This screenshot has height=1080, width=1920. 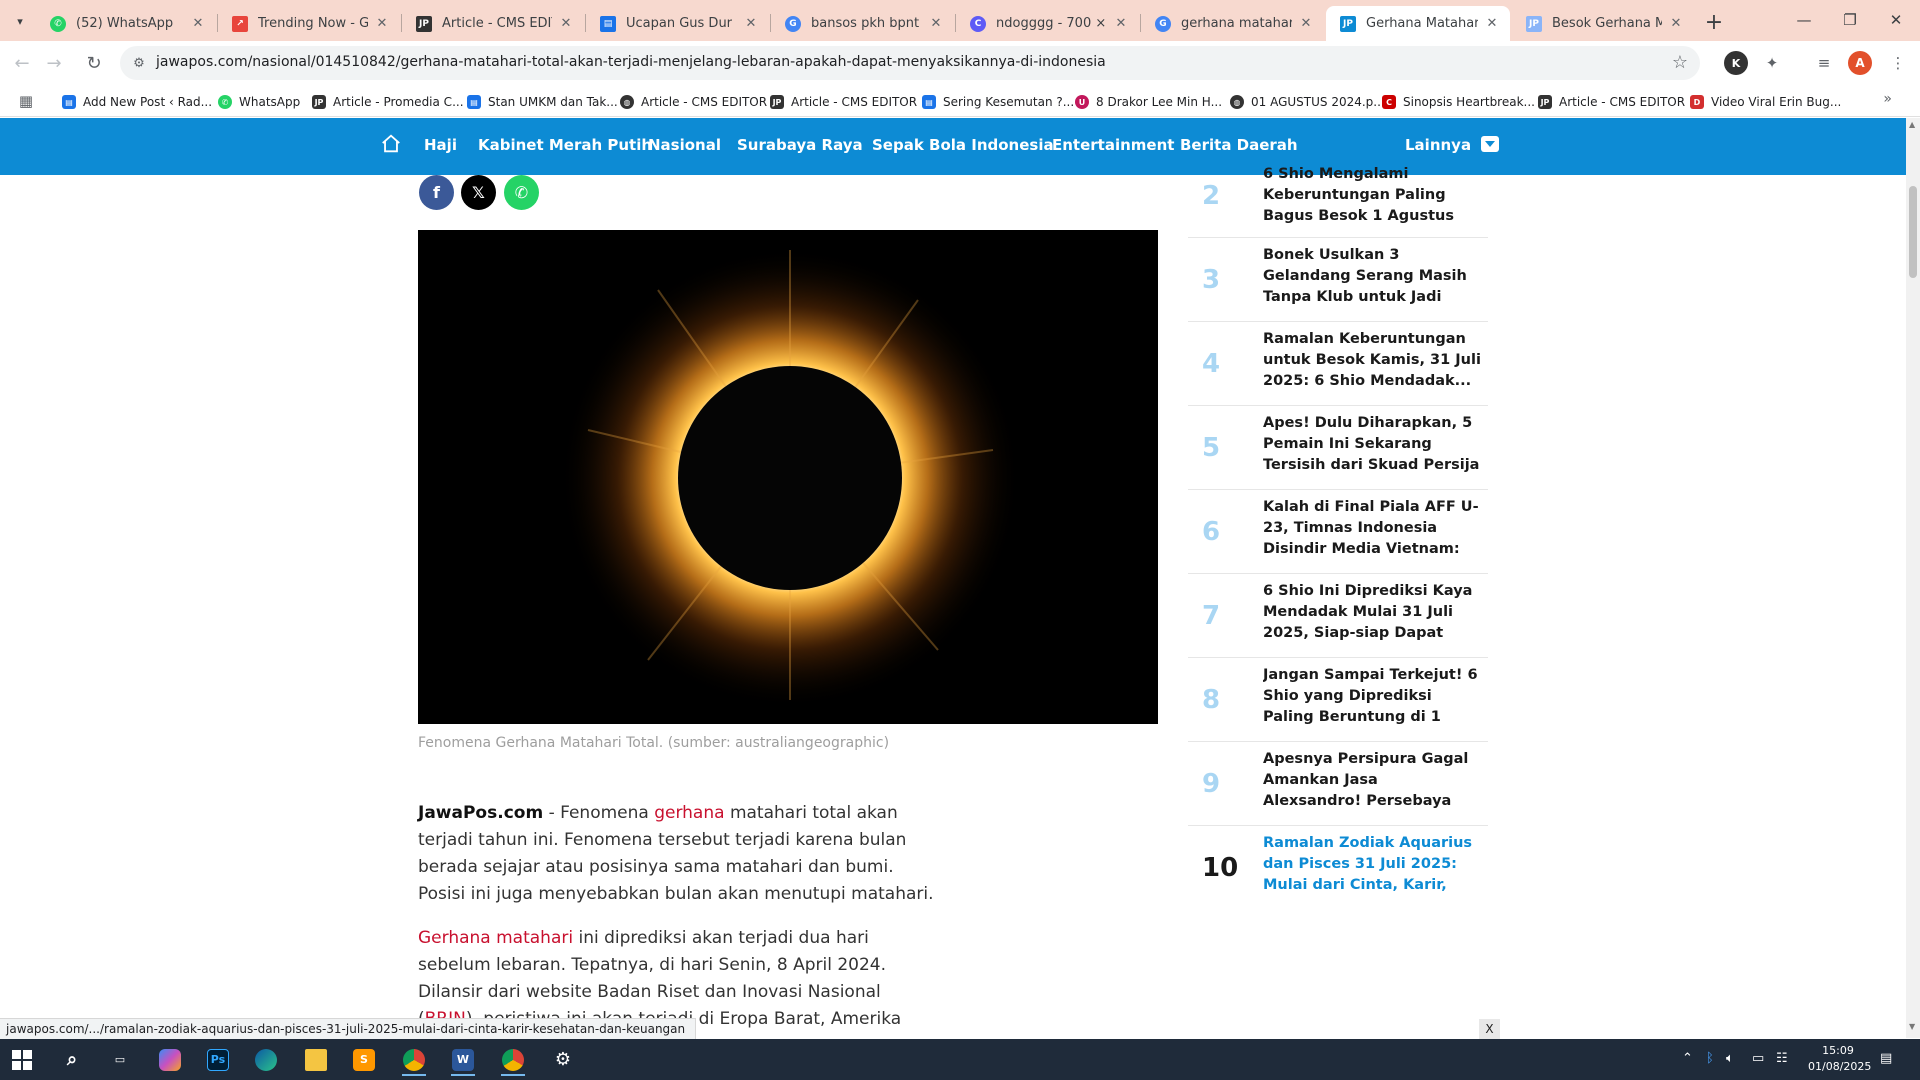 What do you see at coordinates (1887, 99) in the screenshot?
I see `bookmarks-overflow-icon: »` at bounding box center [1887, 99].